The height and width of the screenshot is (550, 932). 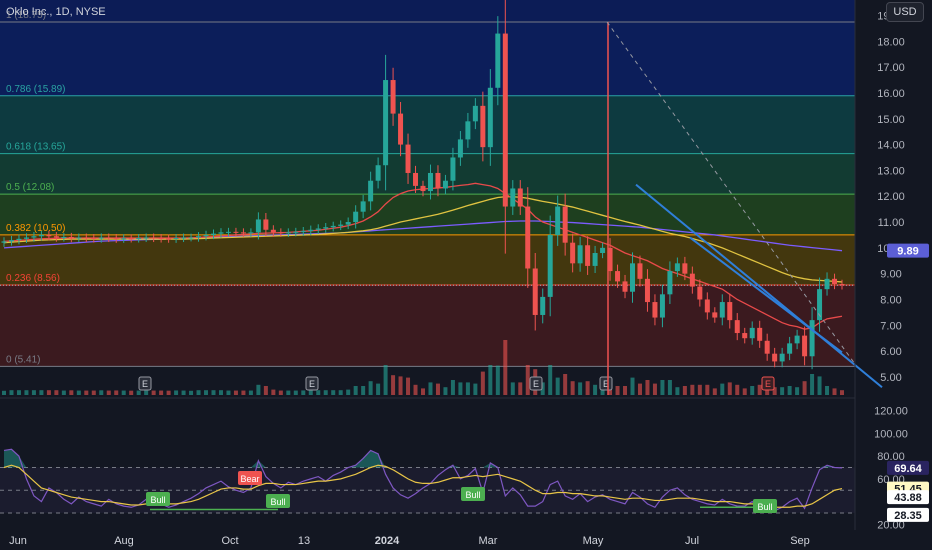 I want to click on currency-button: USD, so click(x=905, y=12).